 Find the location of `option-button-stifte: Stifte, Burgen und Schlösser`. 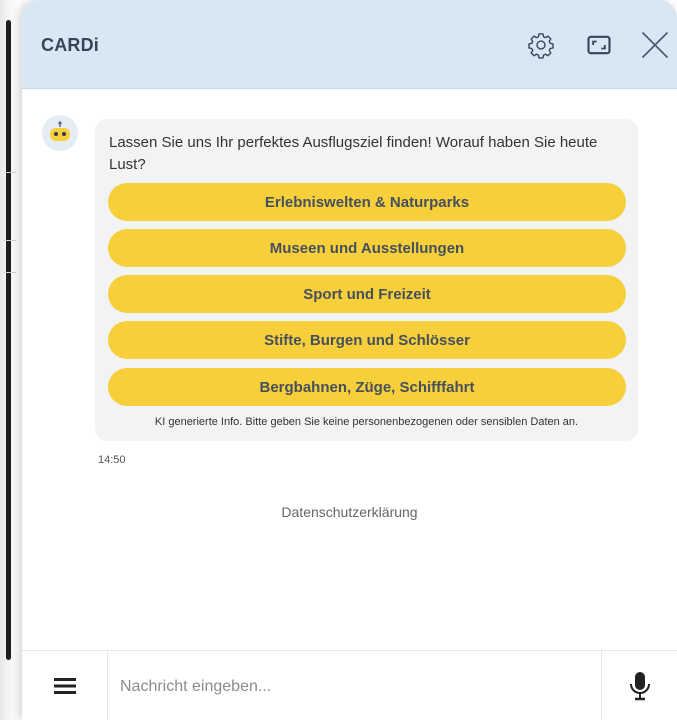

option-button-stifte: Stifte, Burgen und Schlösser is located at coordinates (367, 340).